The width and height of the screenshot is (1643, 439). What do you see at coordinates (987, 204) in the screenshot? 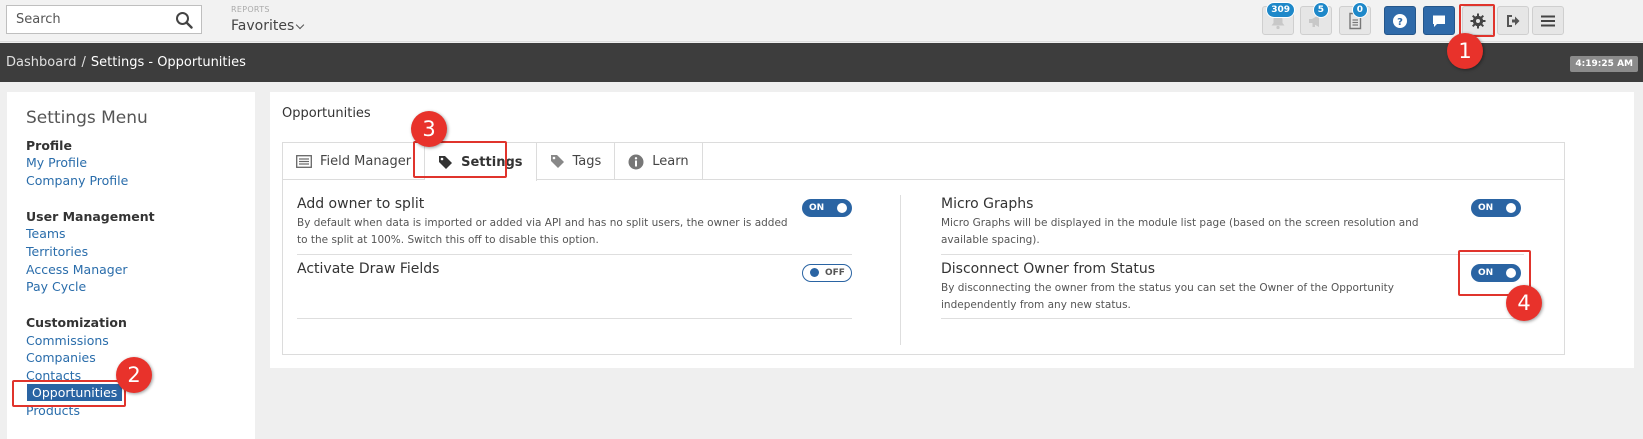
I see `option-title-micro-graphs: Micro Graphs` at bounding box center [987, 204].